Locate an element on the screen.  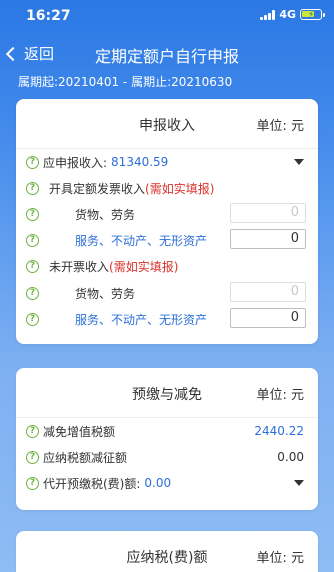
prepaid-tax-row: ? 代开预缴税(费)额: 0.00 is located at coordinates (167, 483).